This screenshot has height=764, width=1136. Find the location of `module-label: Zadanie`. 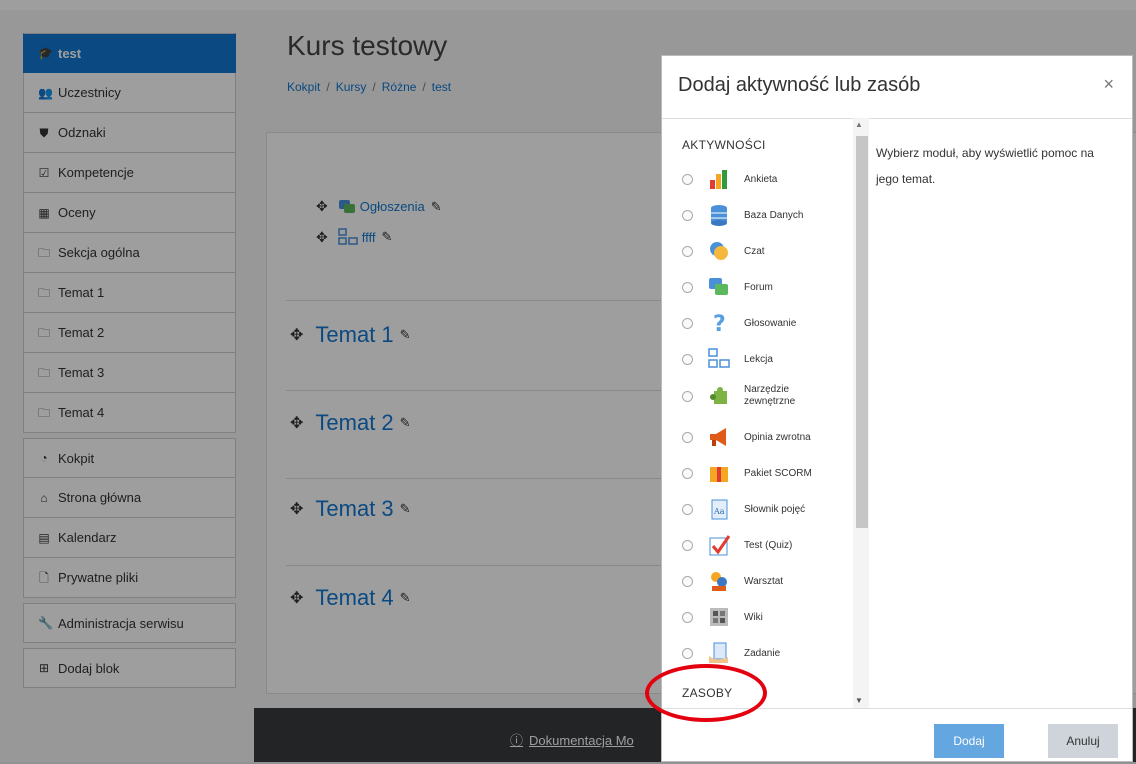

module-label: Zadanie is located at coordinates (762, 653).